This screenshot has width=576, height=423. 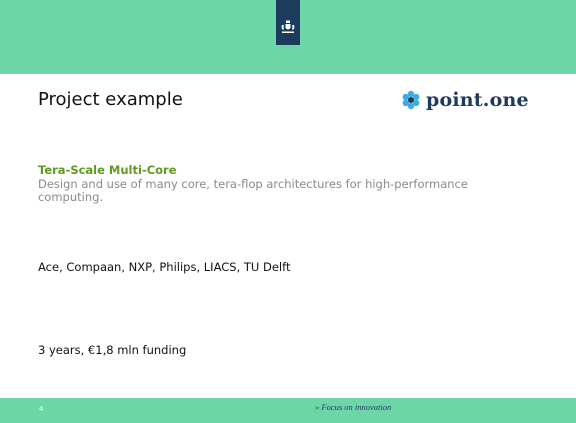 I want to click on page-number: 4, so click(x=41, y=409).